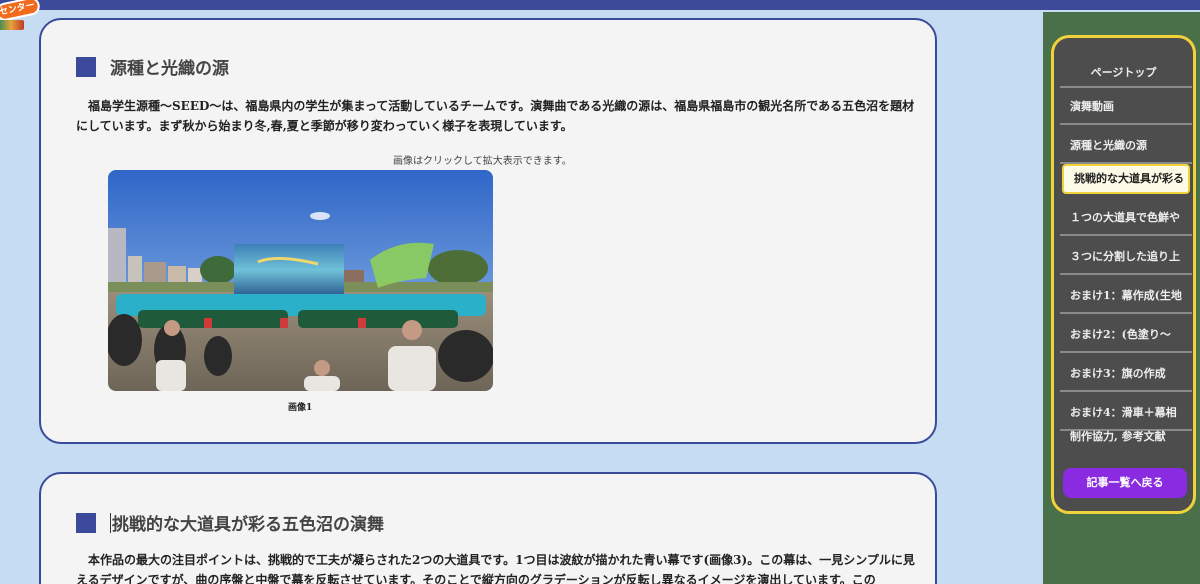  I want to click on toc-item-extra-3: おまけ3：旗の作成, so click(1126, 373).